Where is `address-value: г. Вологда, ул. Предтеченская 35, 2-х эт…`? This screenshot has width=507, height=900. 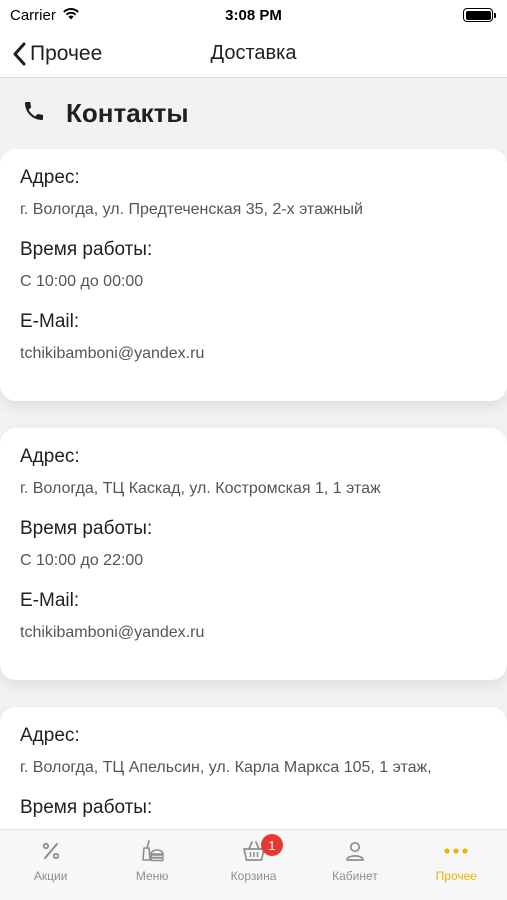
address-value: г. Вологда, ул. Предтеченская 35, 2-х эт… is located at coordinates (191, 209).